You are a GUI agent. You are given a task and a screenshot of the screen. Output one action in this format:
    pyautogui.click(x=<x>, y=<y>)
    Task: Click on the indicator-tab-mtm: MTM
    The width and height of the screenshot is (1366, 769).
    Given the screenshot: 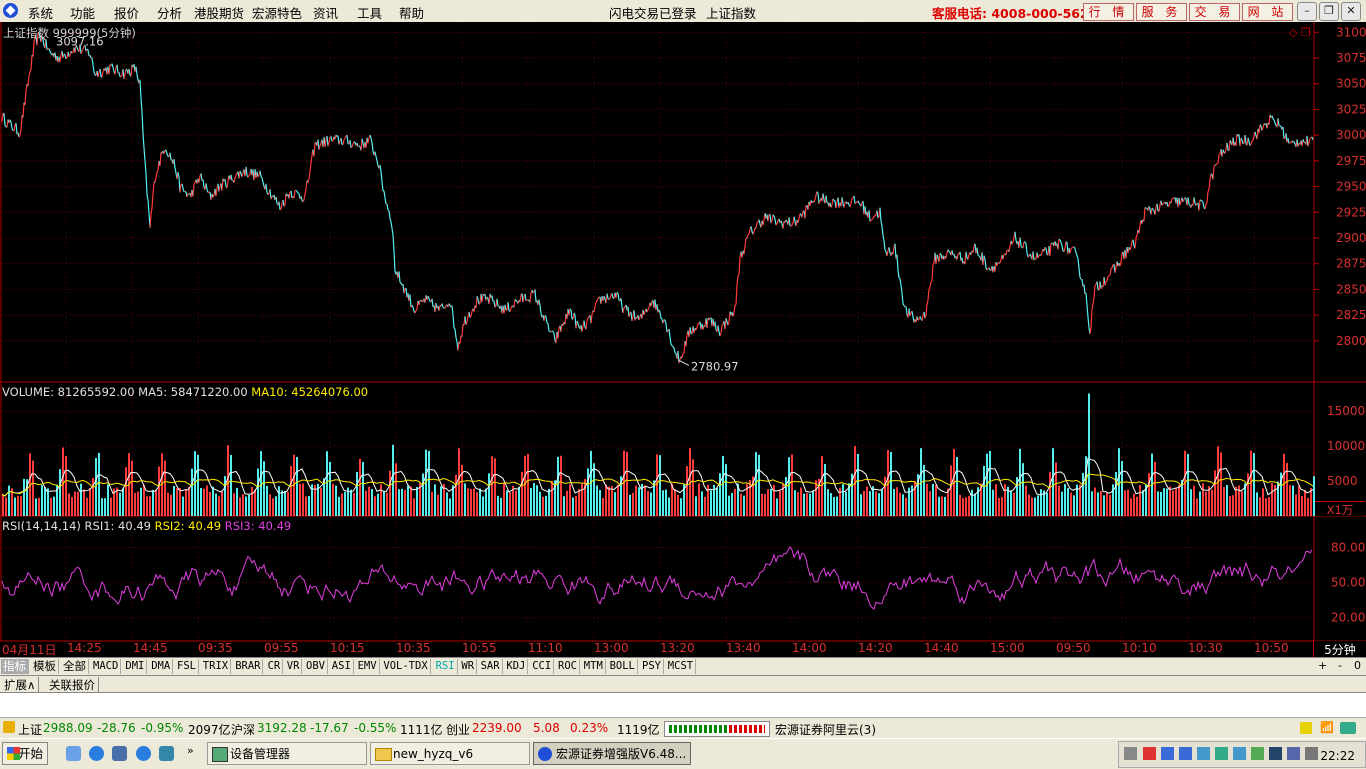 What is the action you would take?
    pyautogui.click(x=594, y=666)
    